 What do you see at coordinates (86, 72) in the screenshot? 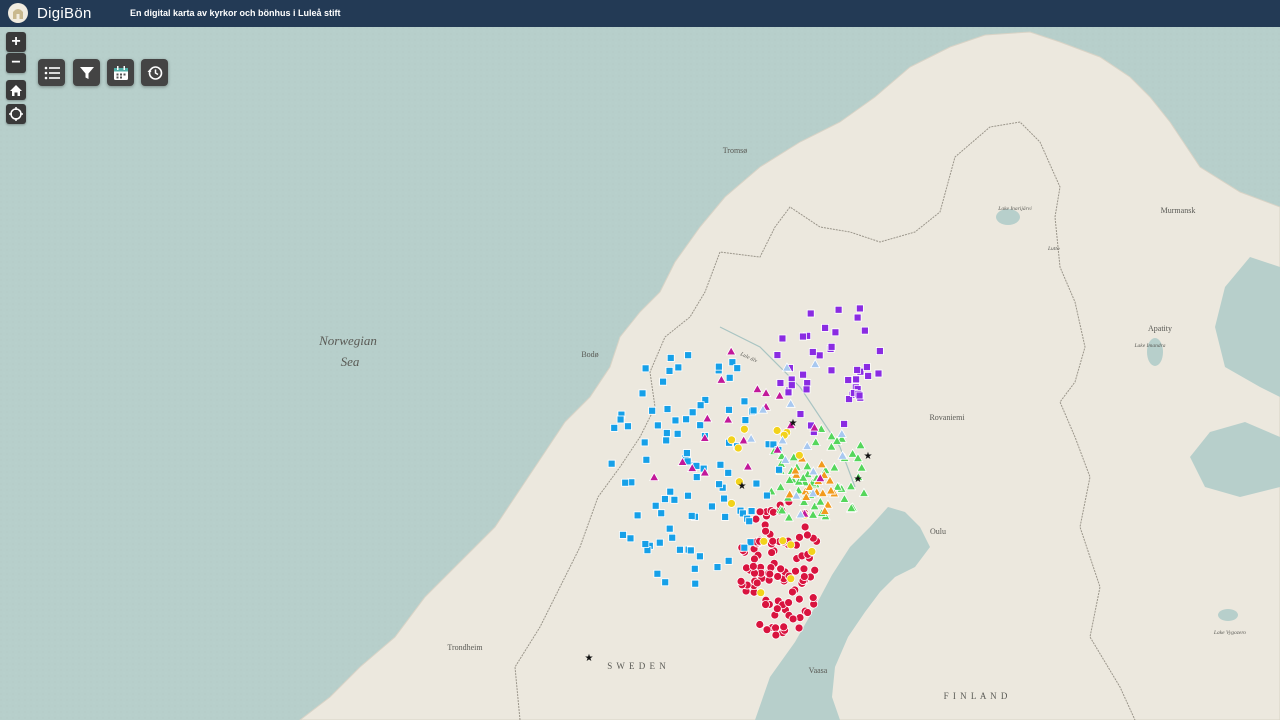
I see `filter-button` at bounding box center [86, 72].